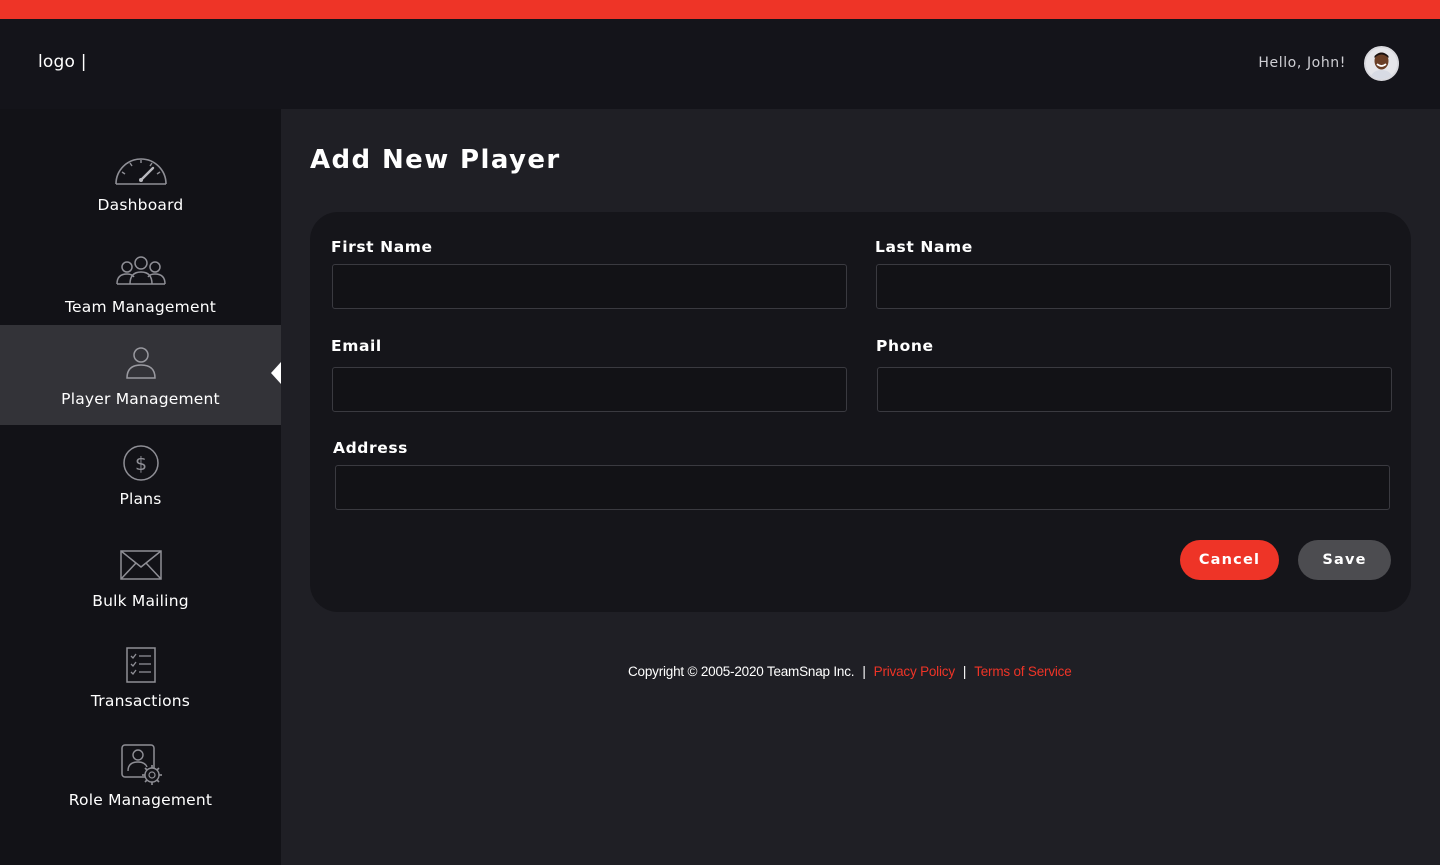 The image size is (1440, 865). I want to click on last-name-field, so click(1133, 286).